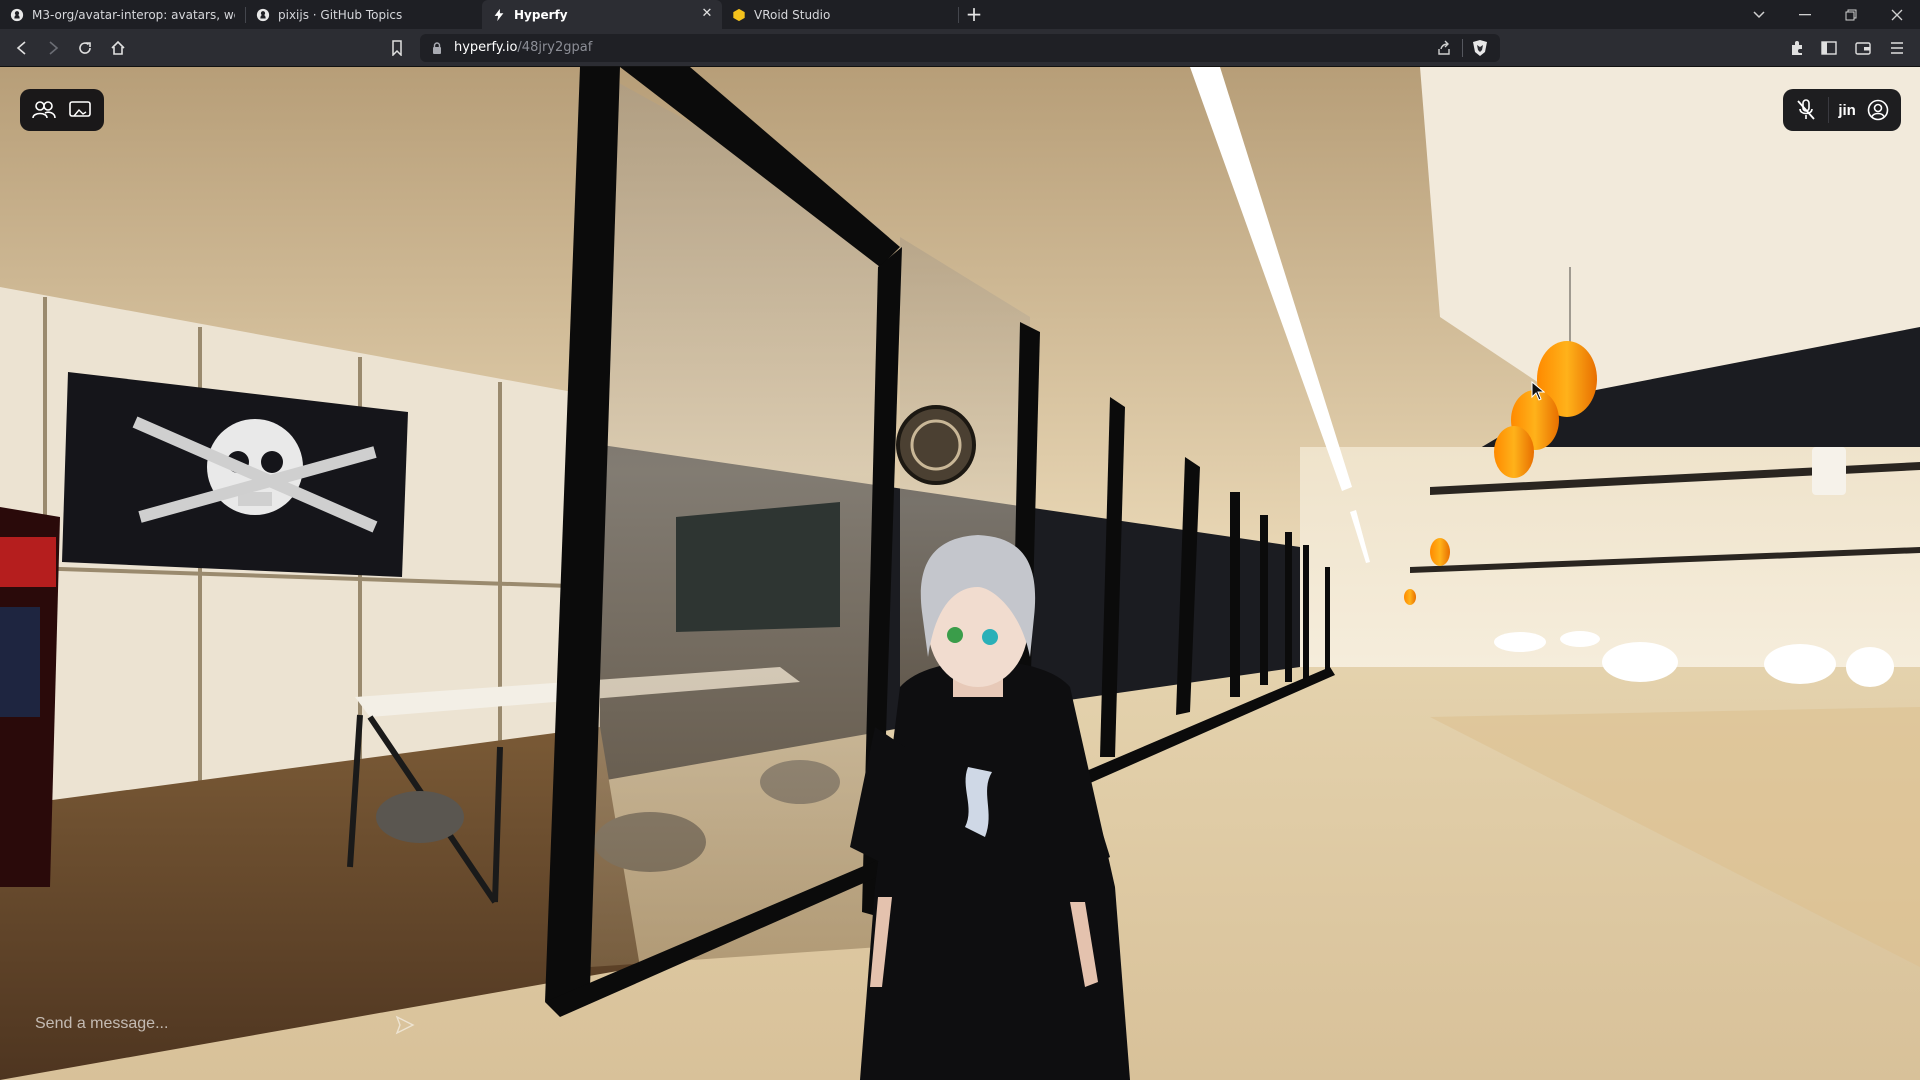 The height and width of the screenshot is (1080, 1920). I want to click on browser-toolbar: hyperfy.io/48jry2gpaf, so click(960, 48).